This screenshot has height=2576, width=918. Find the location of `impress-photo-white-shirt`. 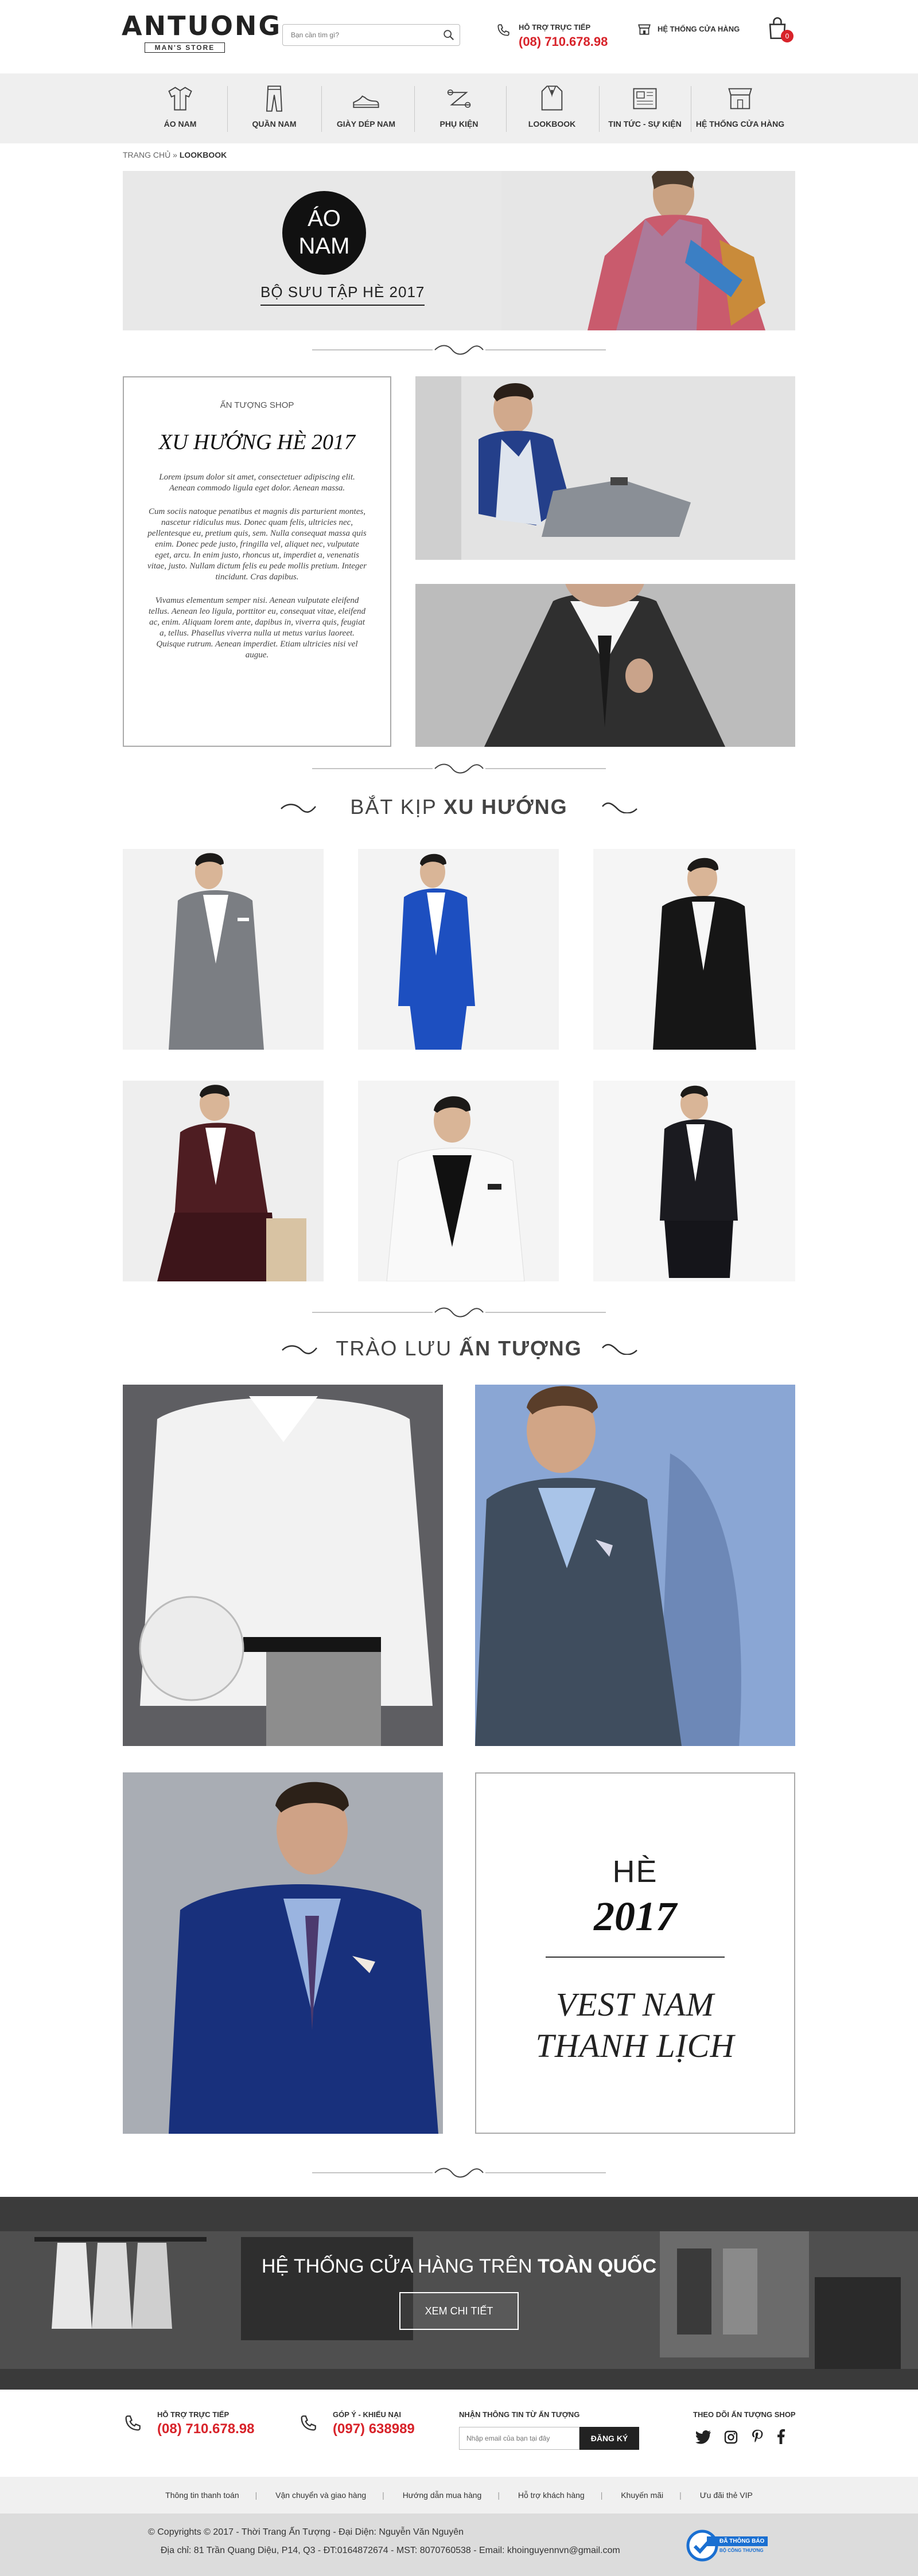

impress-photo-white-shirt is located at coordinates (283, 1565).